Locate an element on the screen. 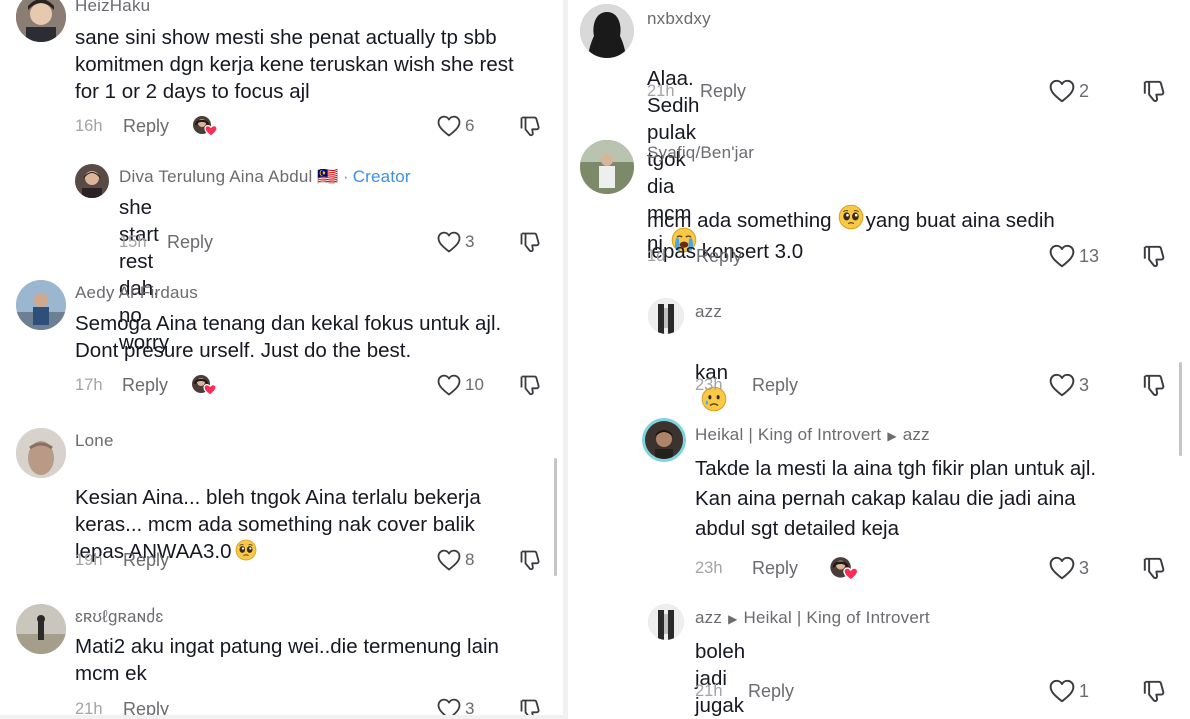  like-count: 13 is located at coordinates (1089, 255).